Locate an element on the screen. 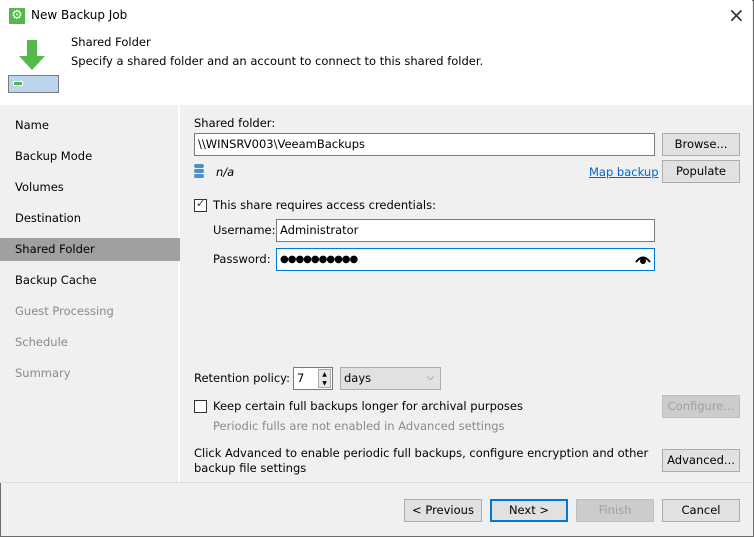 This screenshot has width=754, height=537. password-label: Password: is located at coordinates (242, 259).